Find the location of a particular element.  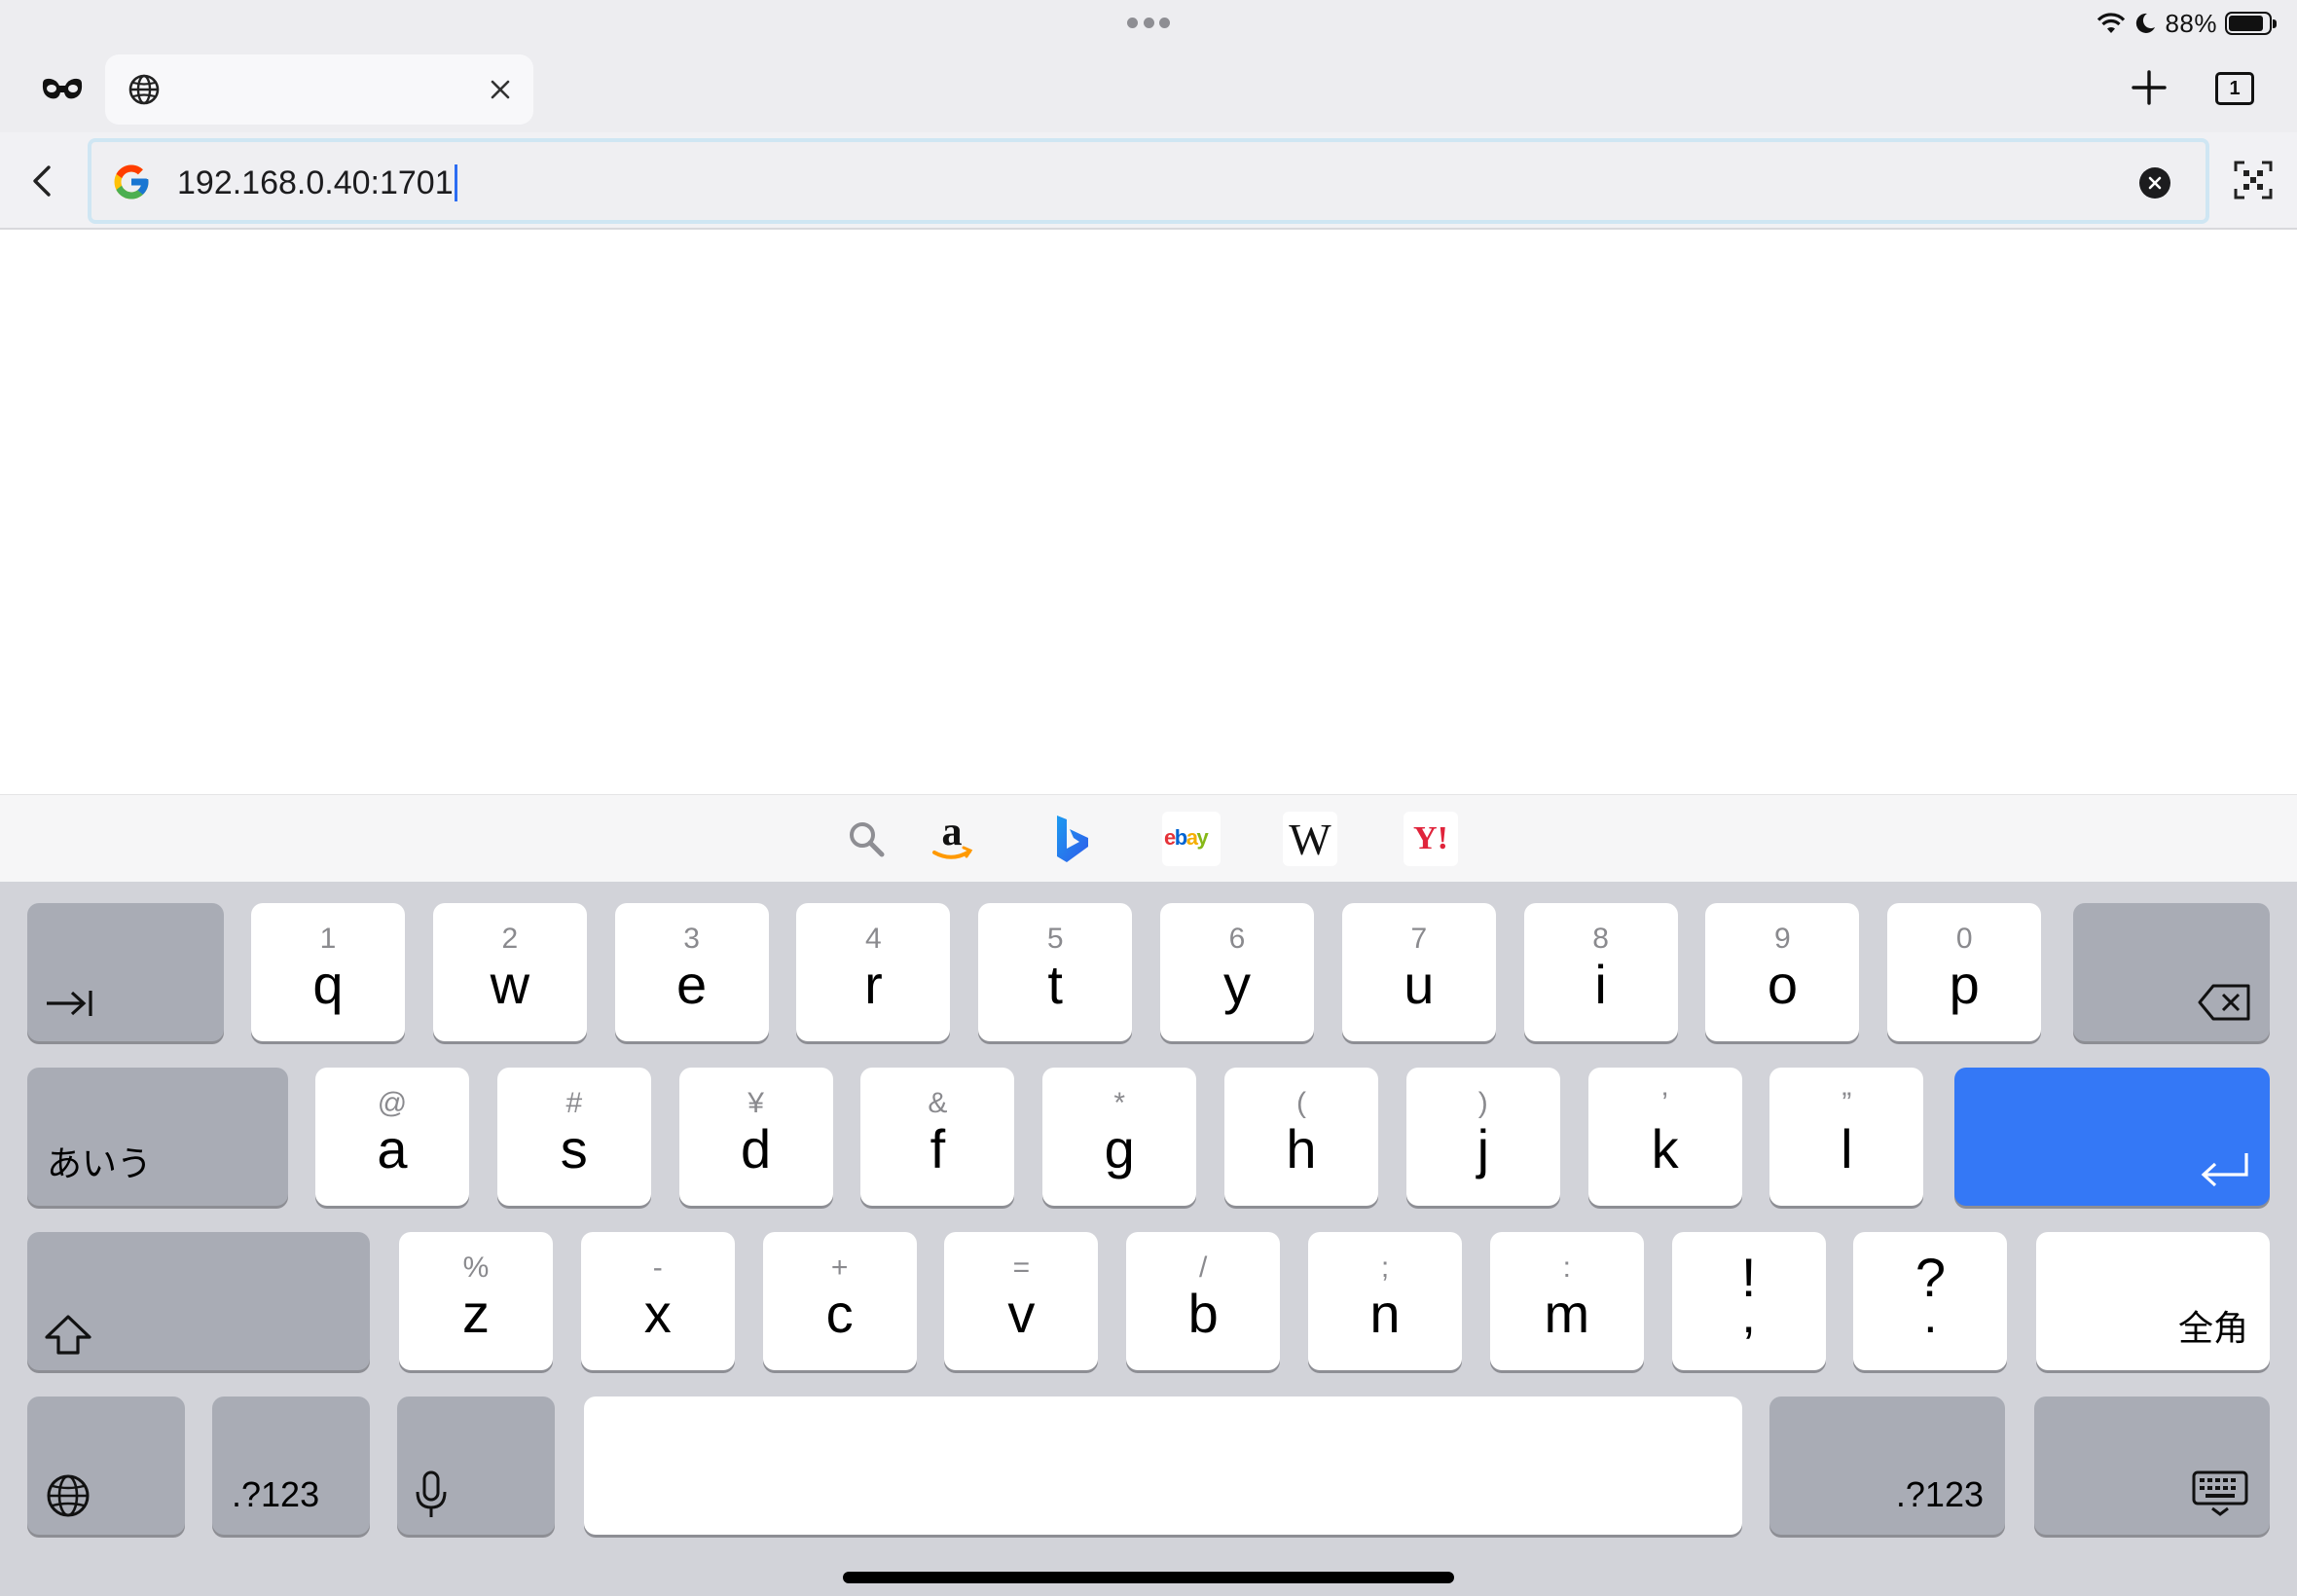

key-row3-5: ; n is located at coordinates (1385, 1301).